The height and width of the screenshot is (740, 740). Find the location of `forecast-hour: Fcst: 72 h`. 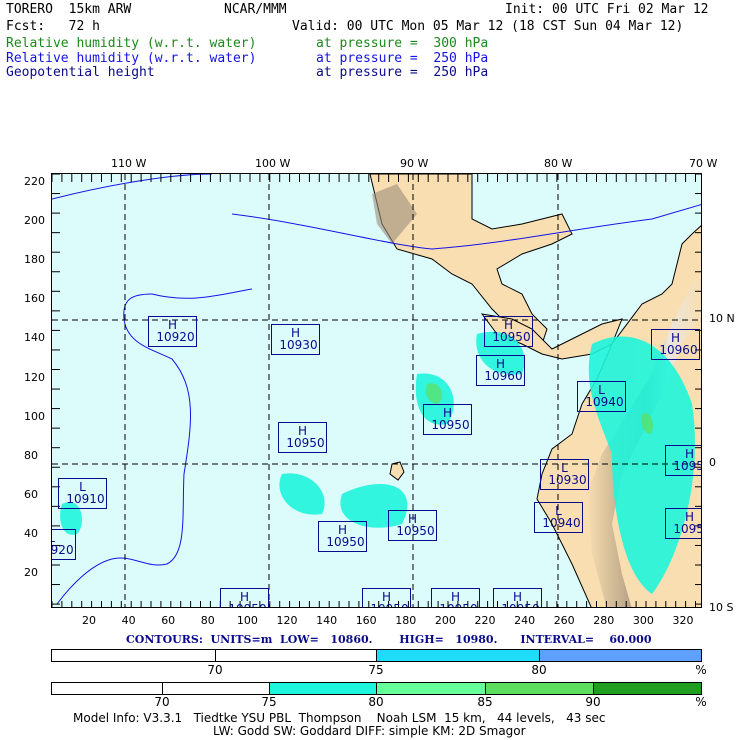

forecast-hour: Fcst: 72 h is located at coordinates (53, 26).